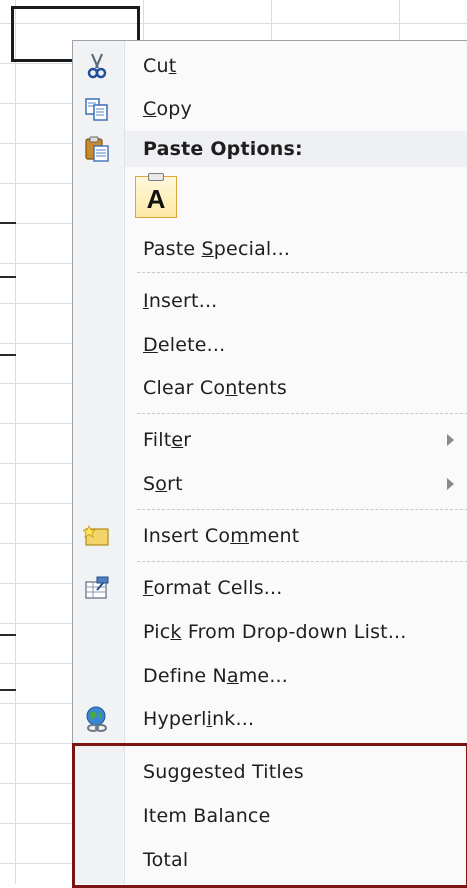 This screenshot has height=888, width=467. What do you see at coordinates (270, 484) in the screenshot?
I see `menu-item-sort: Sort` at bounding box center [270, 484].